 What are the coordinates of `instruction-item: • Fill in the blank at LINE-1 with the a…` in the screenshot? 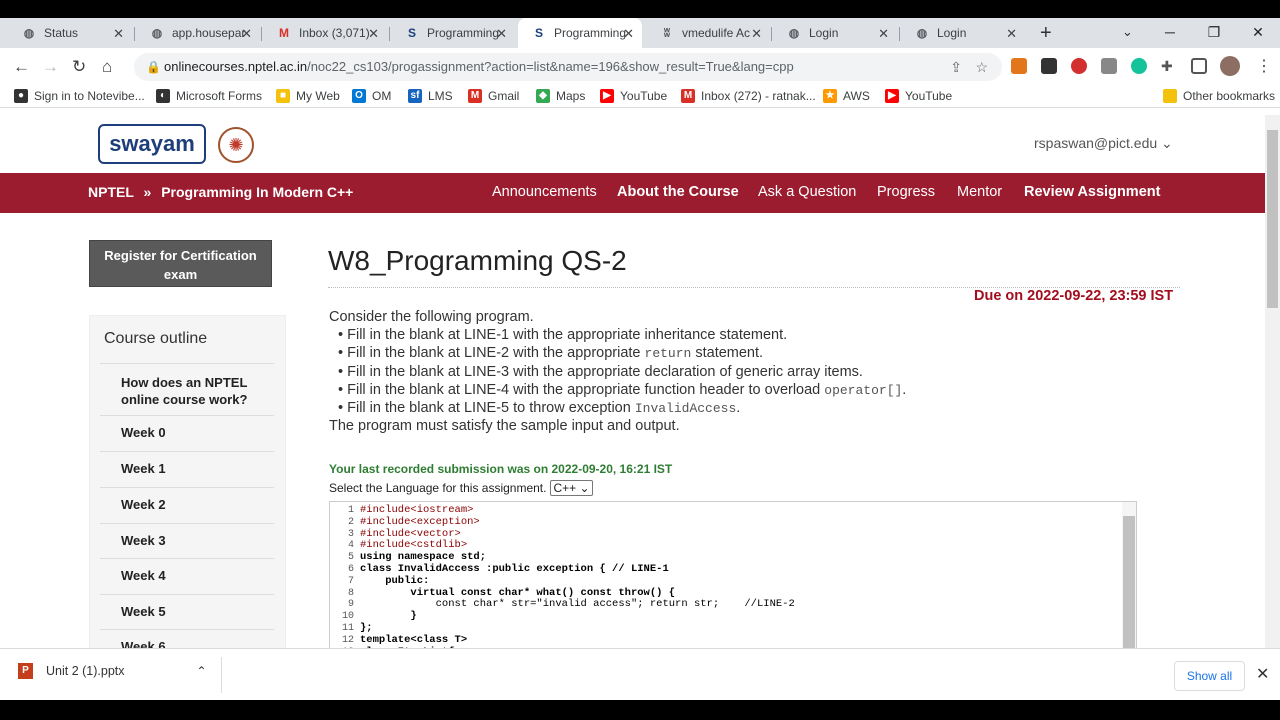 It's located at (562, 335).